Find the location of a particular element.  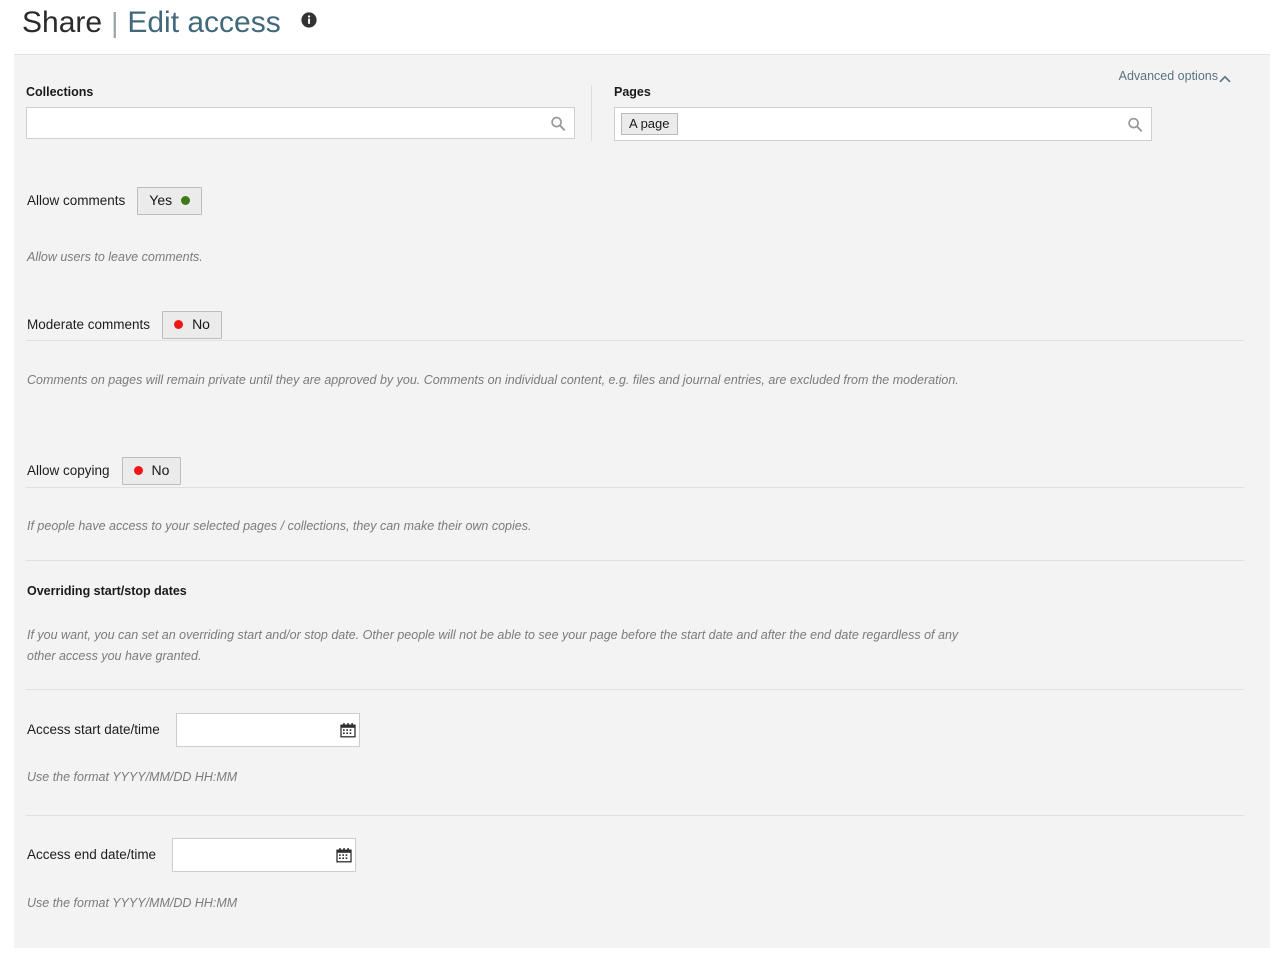

pages-column: Pages A page is located at coordinates (872, 113).